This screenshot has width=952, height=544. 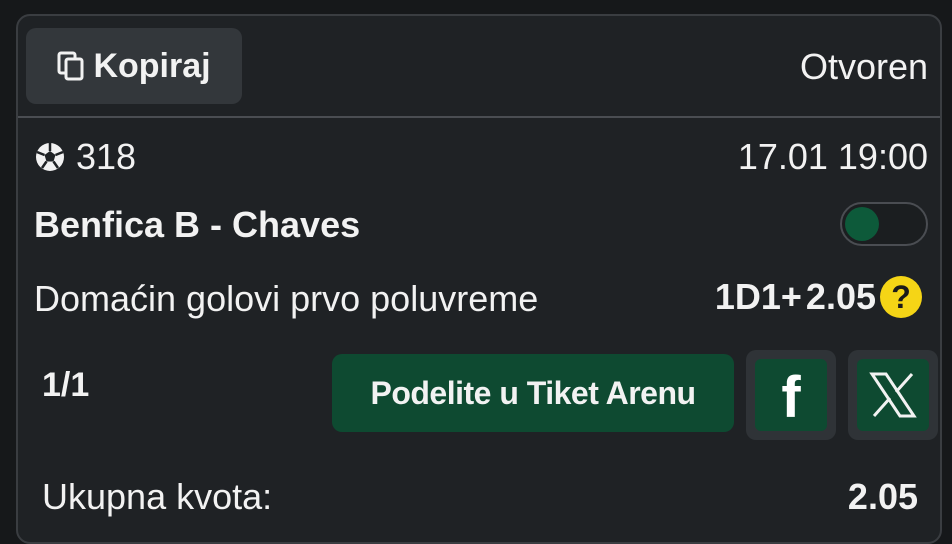 What do you see at coordinates (791, 397) in the screenshot?
I see `facebook-icon: f` at bounding box center [791, 397].